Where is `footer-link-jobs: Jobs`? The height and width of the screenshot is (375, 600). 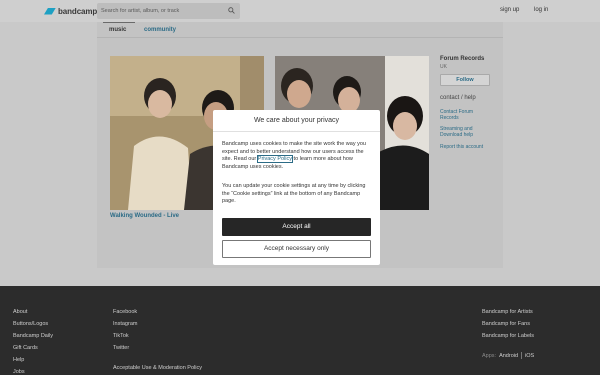
footer-link-jobs: Jobs is located at coordinates (19, 372).